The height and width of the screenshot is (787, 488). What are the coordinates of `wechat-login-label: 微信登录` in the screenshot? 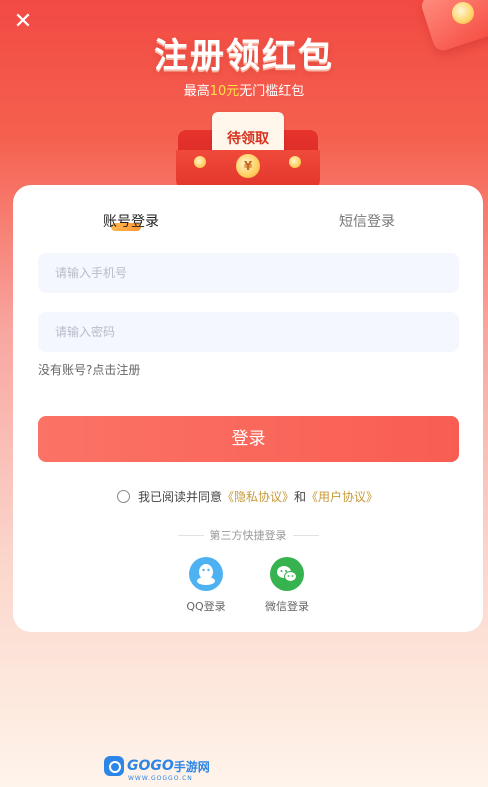 It's located at (287, 606).